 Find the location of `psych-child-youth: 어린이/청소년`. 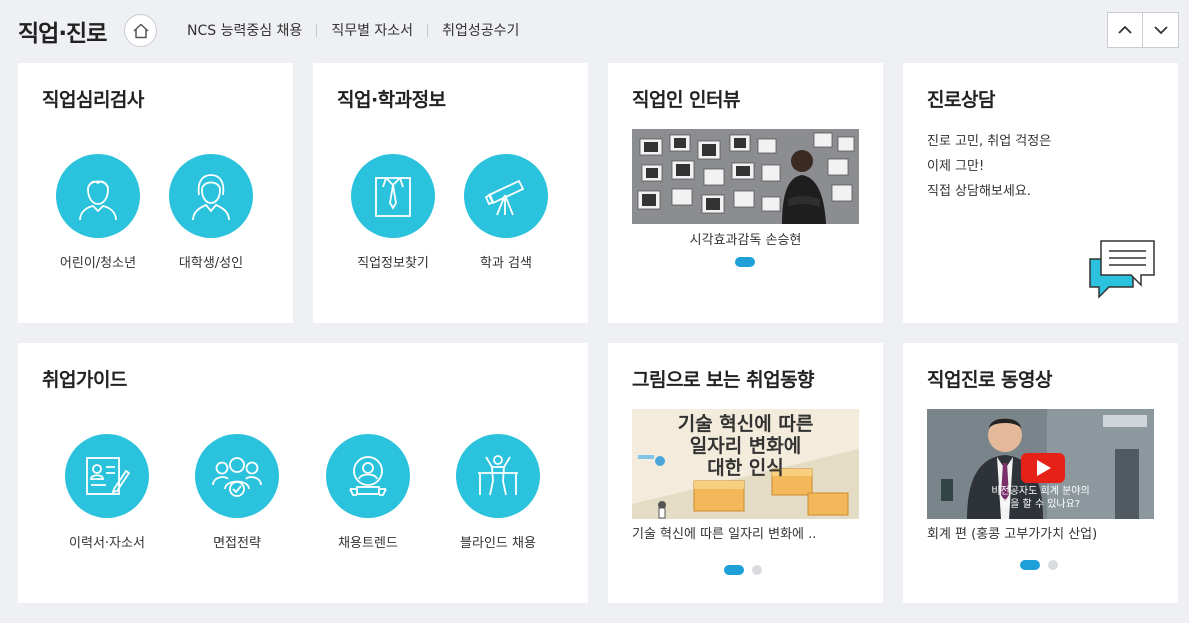

psych-child-youth: 어린이/청소년 is located at coordinates (98, 212).